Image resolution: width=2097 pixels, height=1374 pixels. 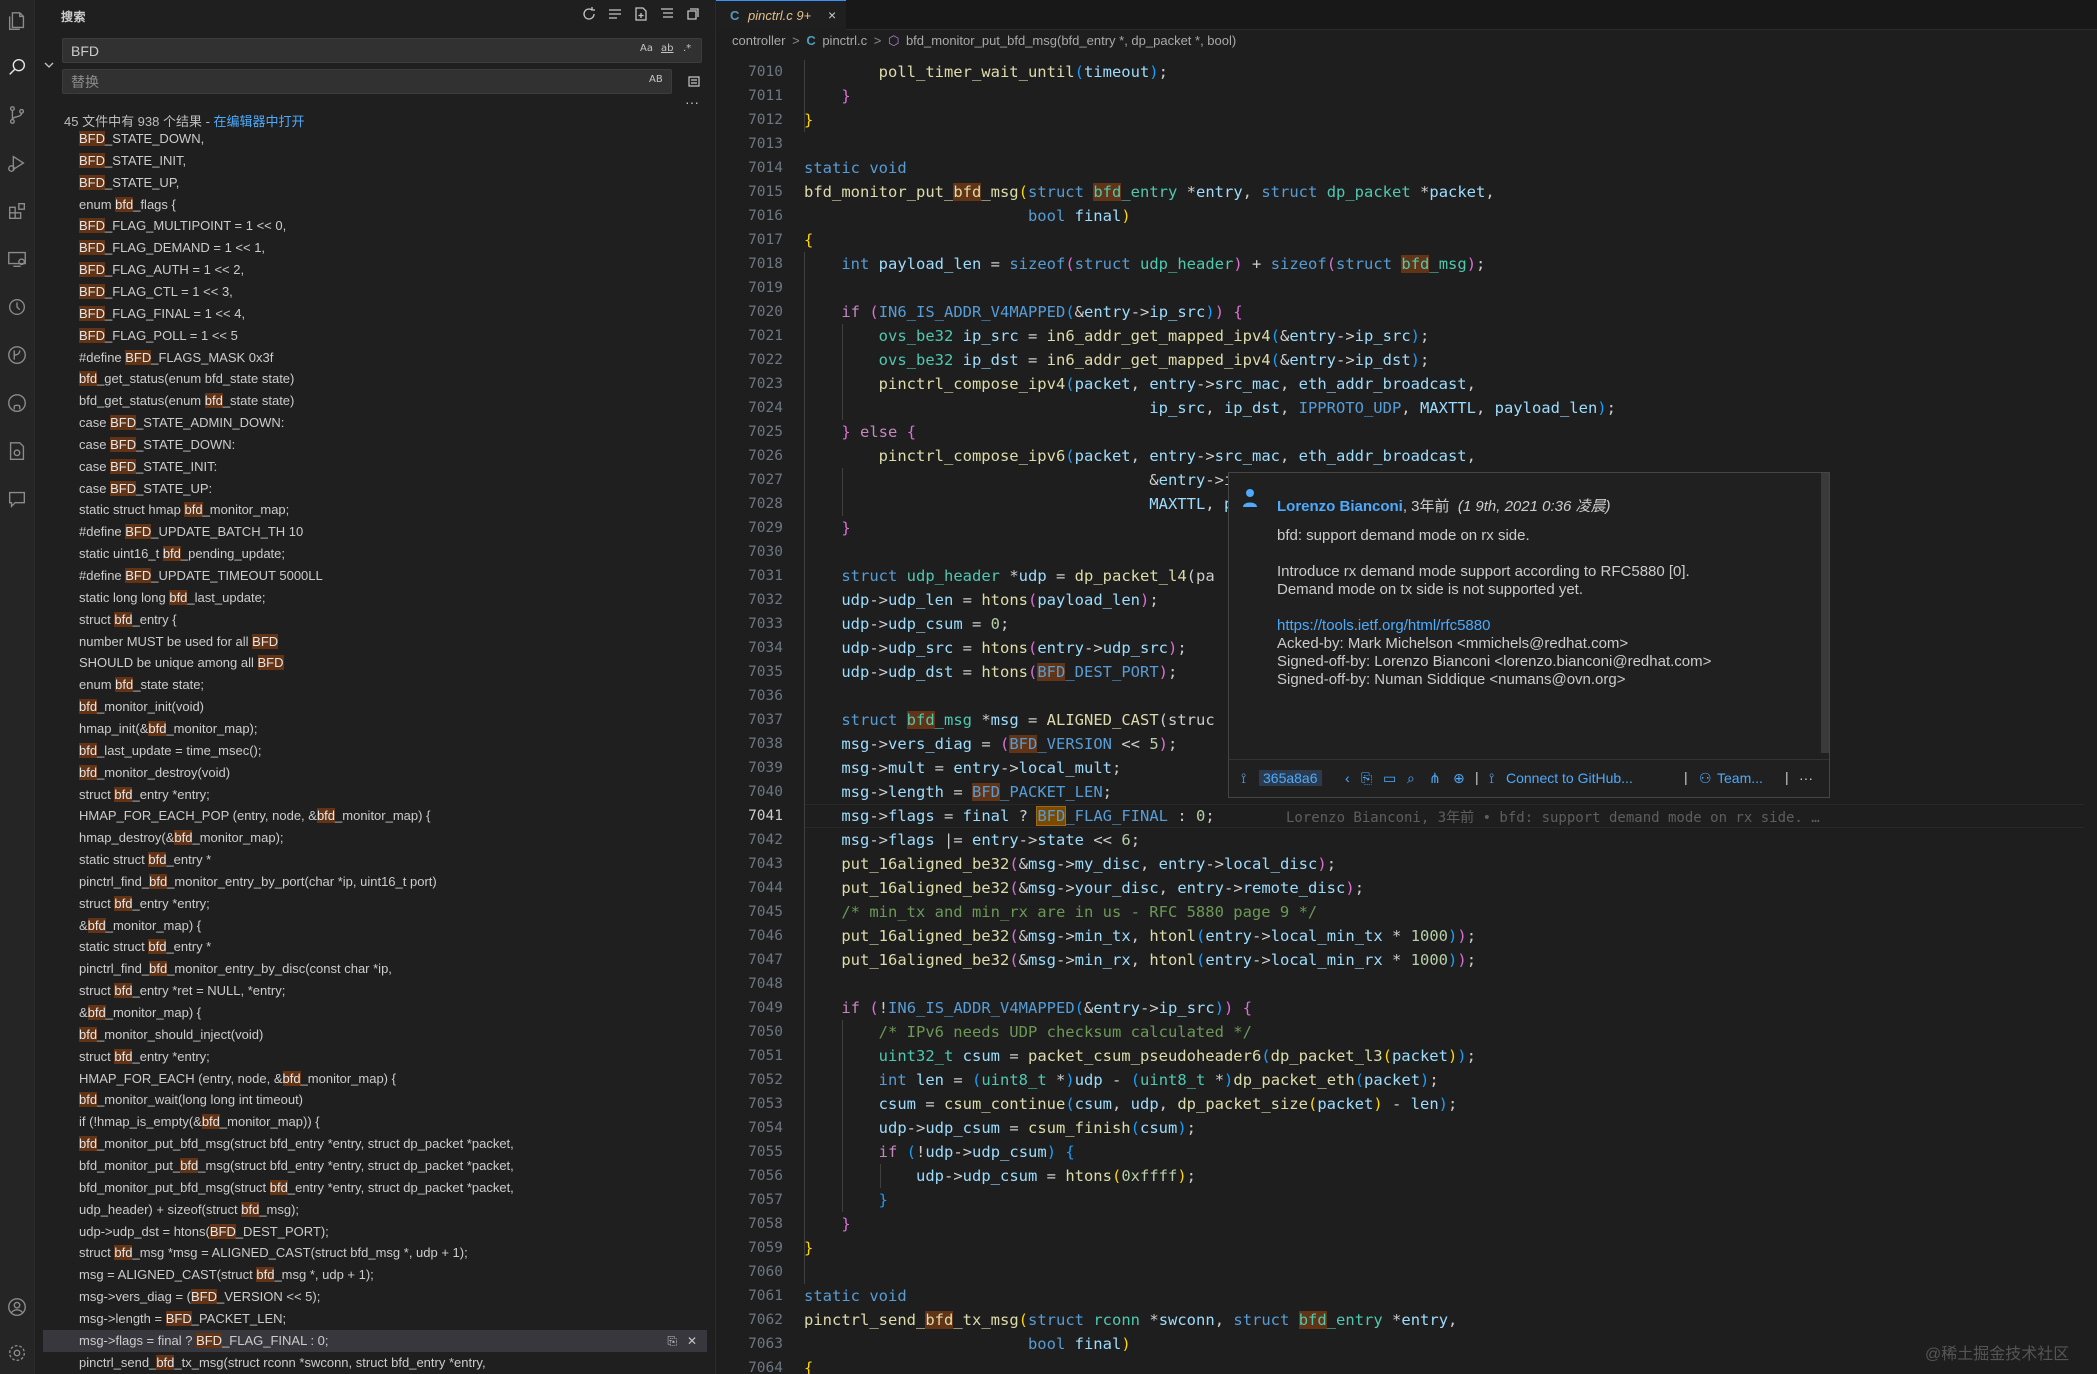 What do you see at coordinates (749, 984) in the screenshot?
I see `line-number: 7048` at bounding box center [749, 984].